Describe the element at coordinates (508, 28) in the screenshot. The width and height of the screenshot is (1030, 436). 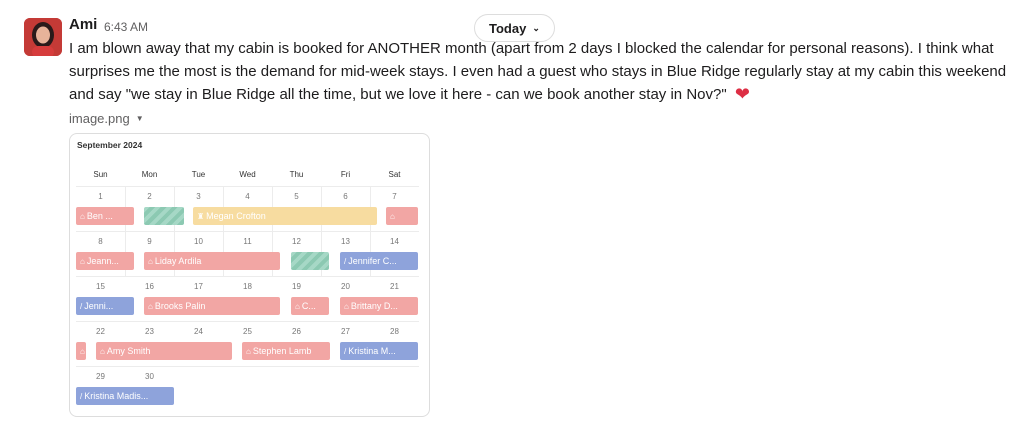
I see `today-label: Today` at that location.